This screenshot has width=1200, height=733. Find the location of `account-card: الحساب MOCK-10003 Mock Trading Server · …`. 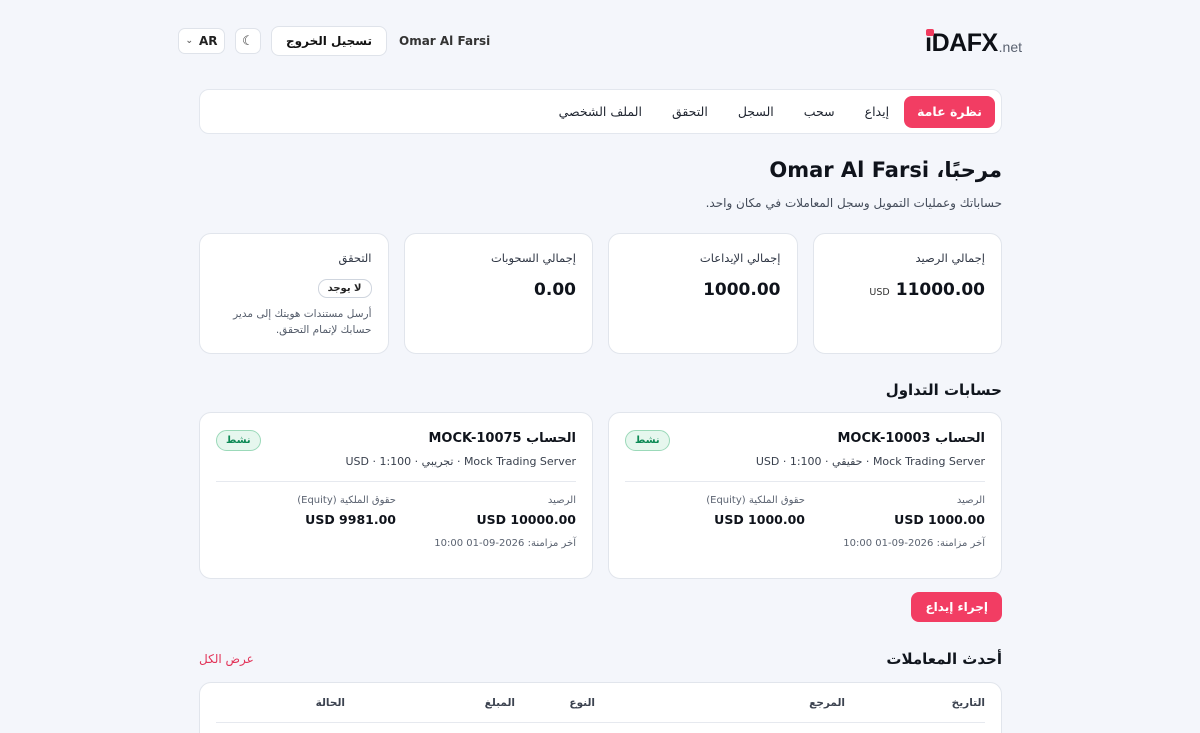

account-card: الحساب MOCK-10003 Mock Trading Server · … is located at coordinates (805, 495).